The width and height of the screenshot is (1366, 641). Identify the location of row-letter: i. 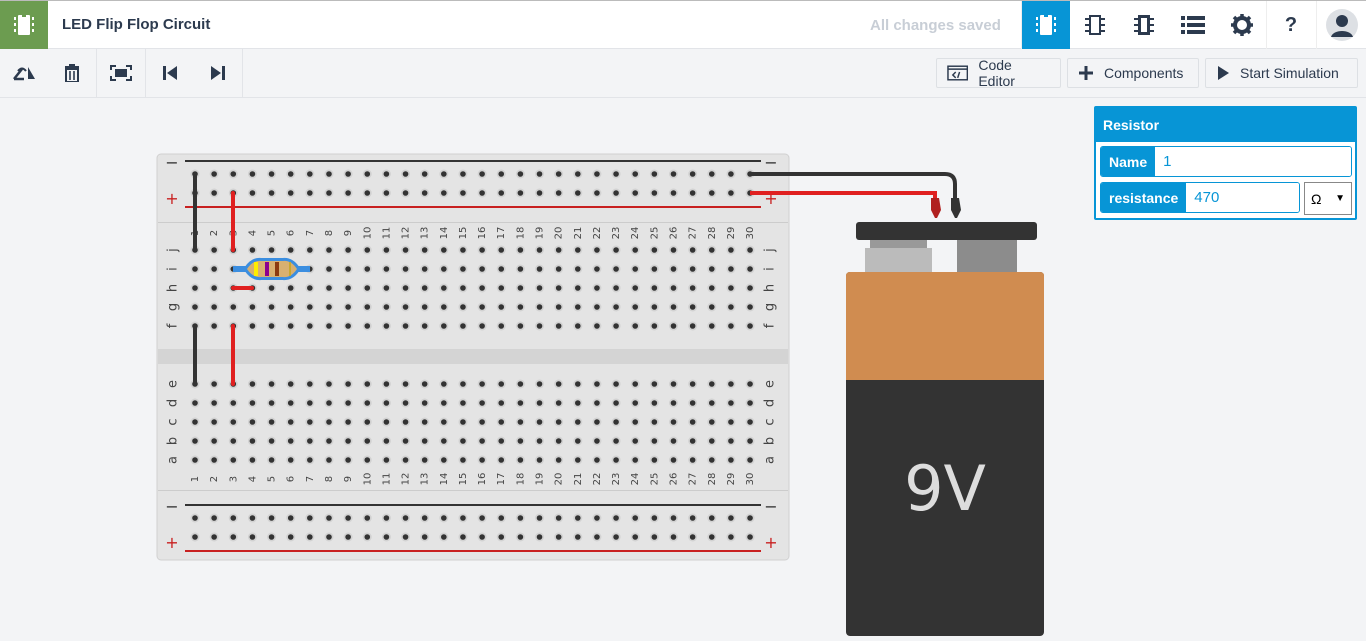
(770, 269).